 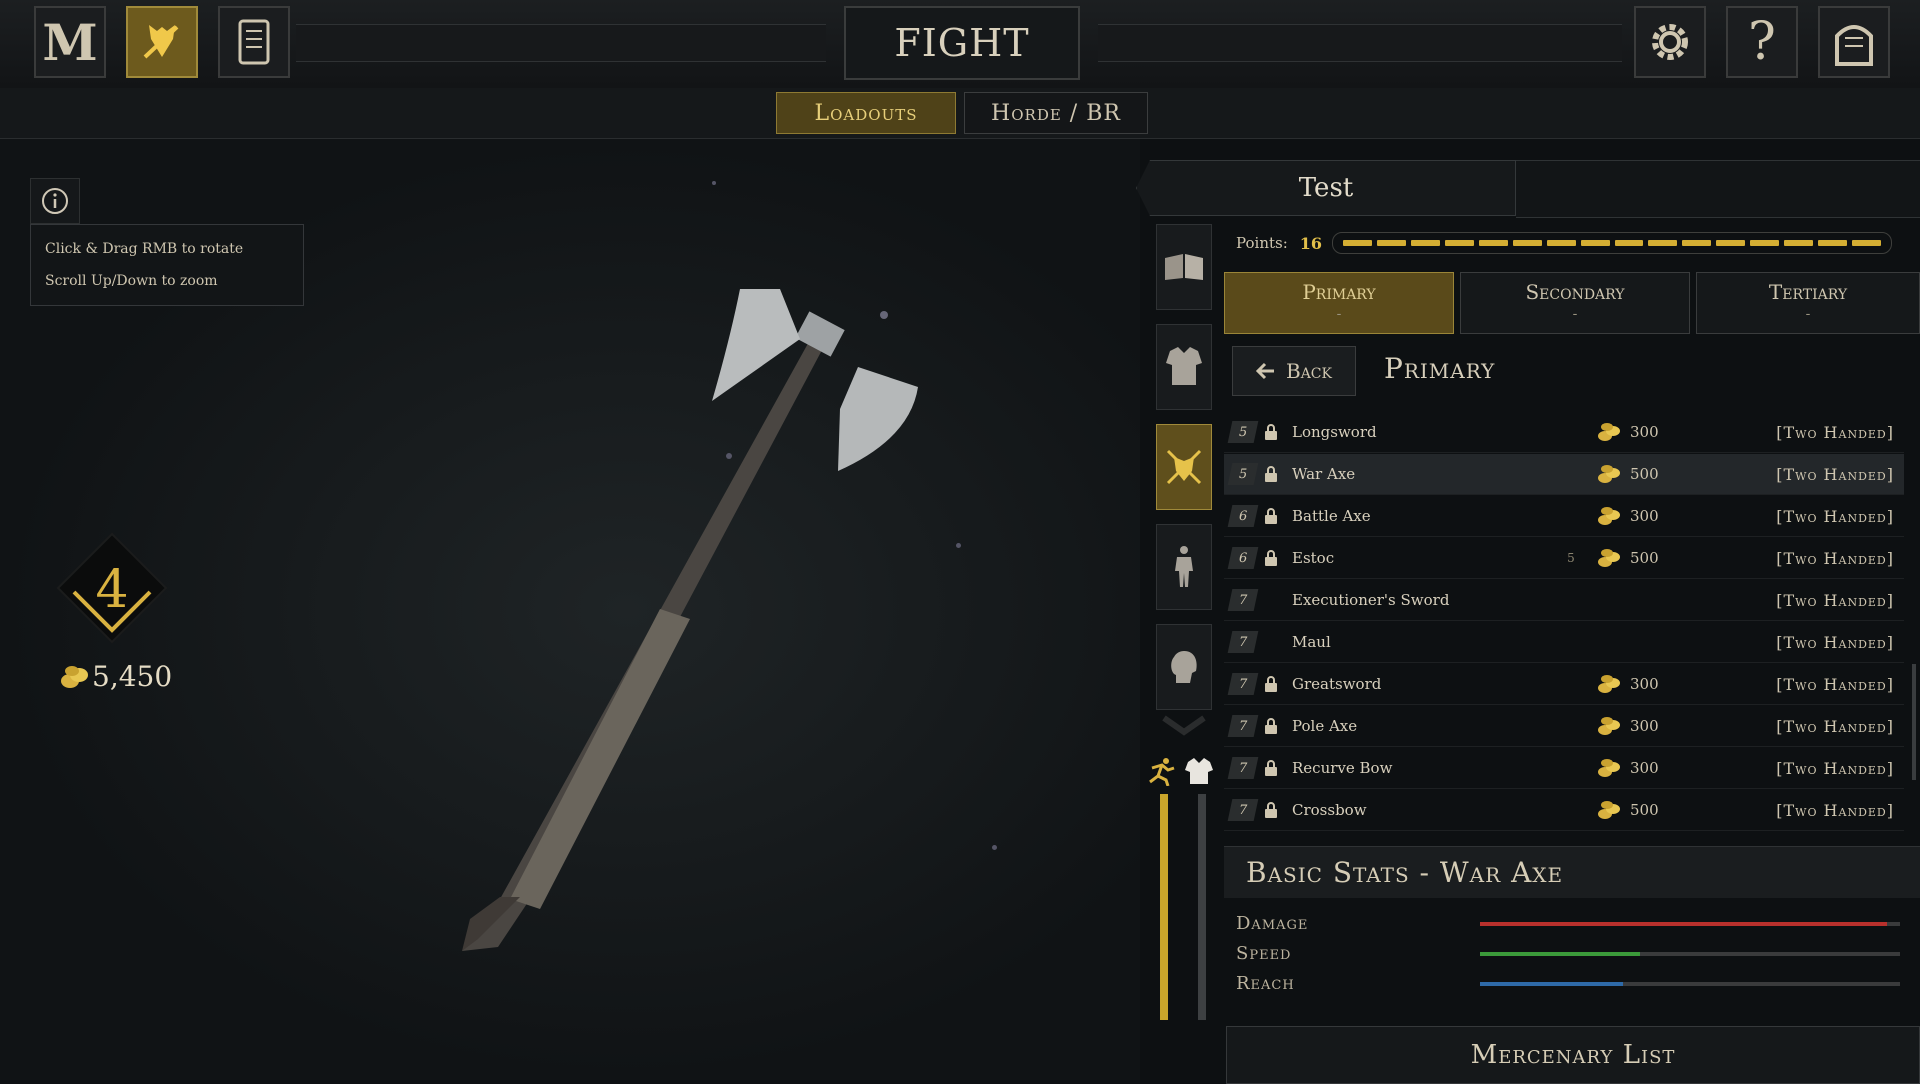 I want to click on armory-button, so click(x=162, y=42).